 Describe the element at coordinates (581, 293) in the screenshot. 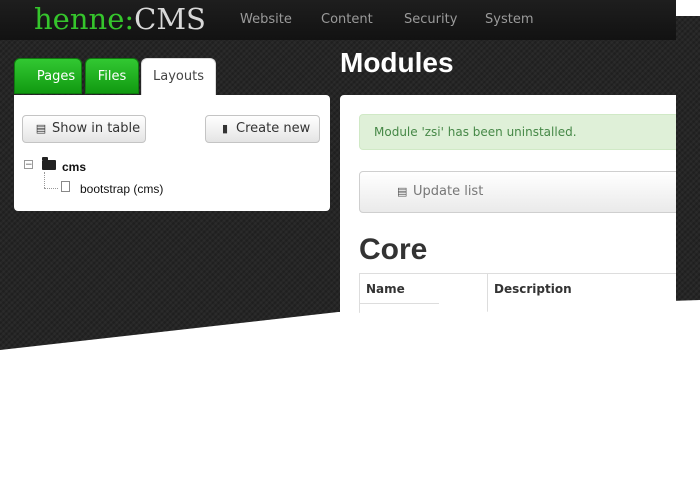

I see `column-header-description: Description` at that location.